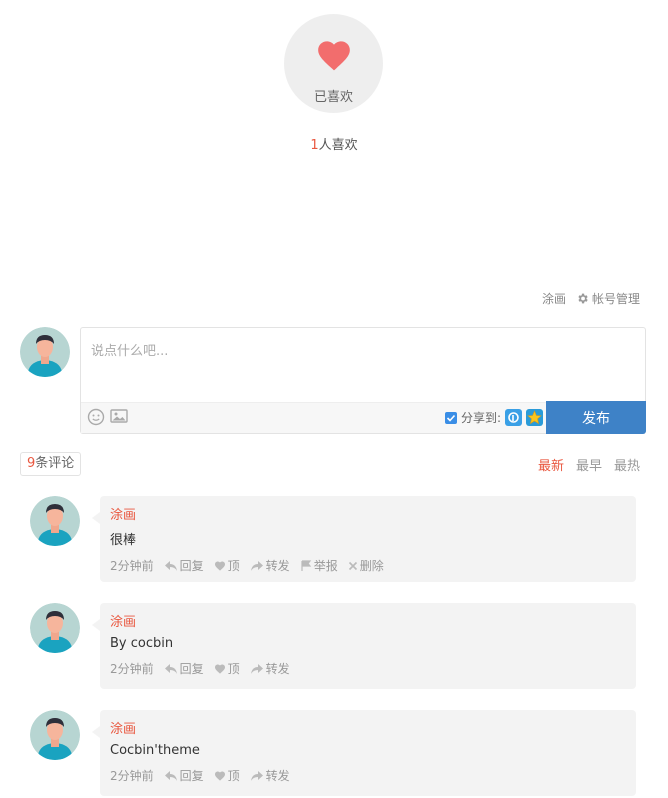 The image size is (668, 798). I want to click on flag-icon, so click(306, 565).